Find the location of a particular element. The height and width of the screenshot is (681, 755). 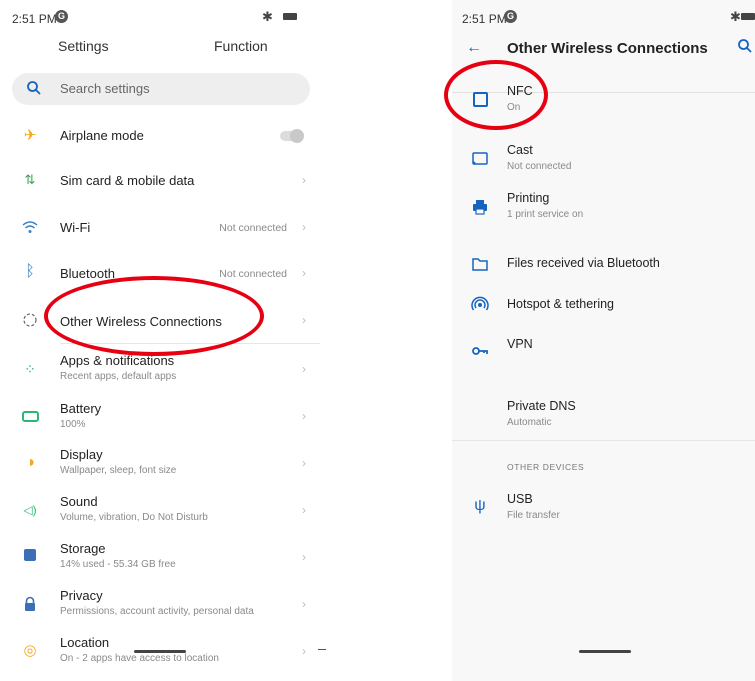

sound-icon: ◁) is located at coordinates (30, 510).